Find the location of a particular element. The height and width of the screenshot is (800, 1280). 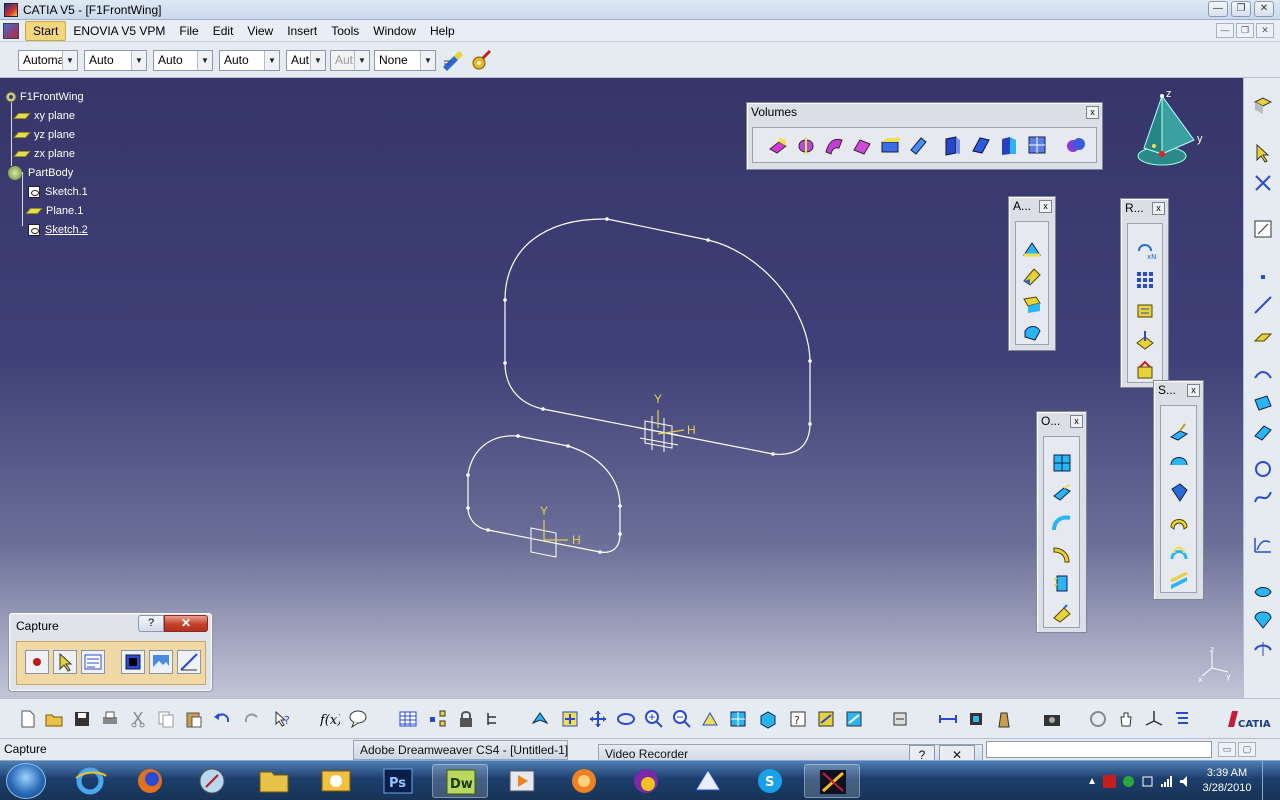

trim-icon is located at coordinates (1062, 493).